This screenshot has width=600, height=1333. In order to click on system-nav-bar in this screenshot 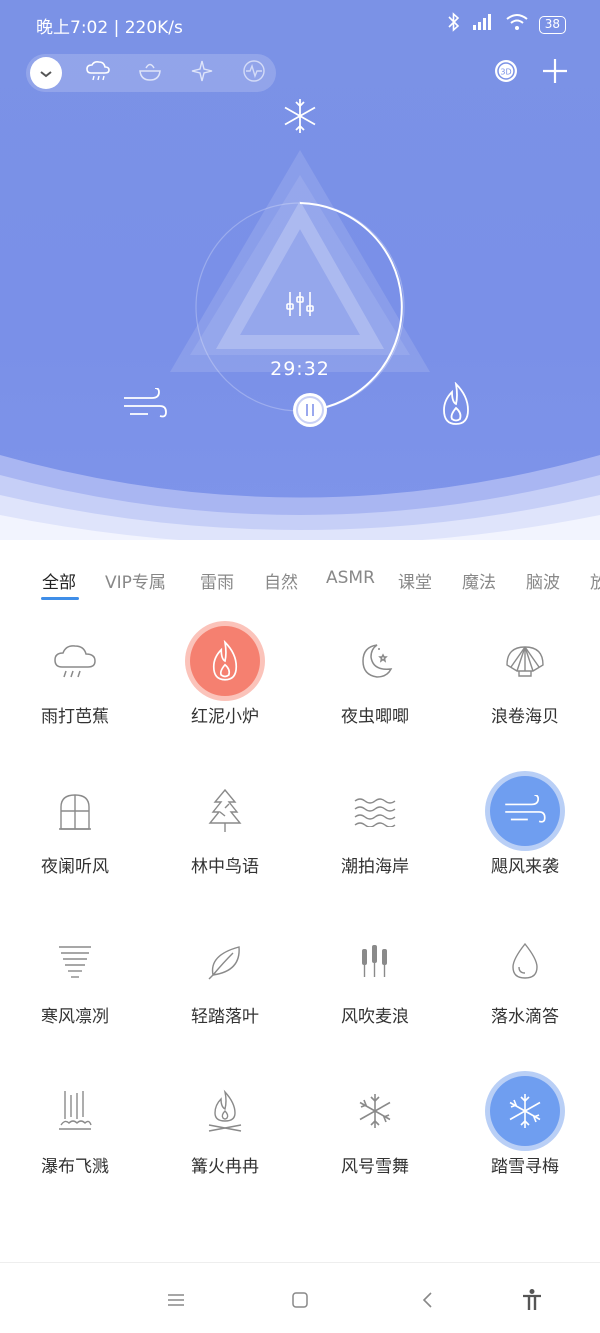, I will do `click(300, 1297)`.